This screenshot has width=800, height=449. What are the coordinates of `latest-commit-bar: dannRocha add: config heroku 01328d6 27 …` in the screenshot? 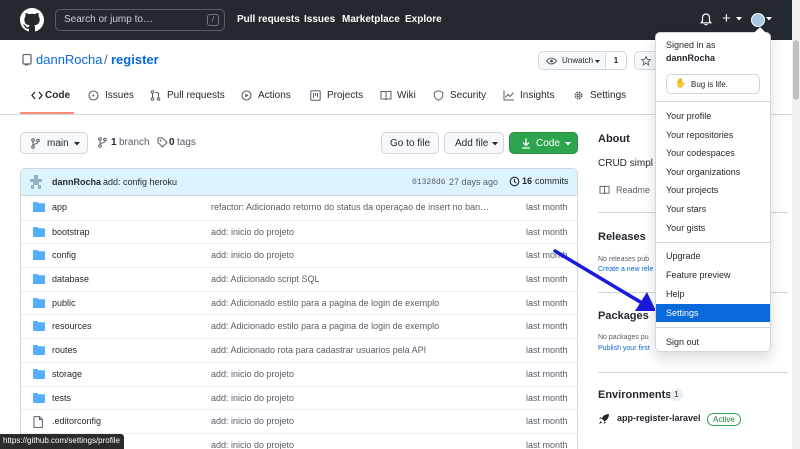 It's located at (299, 182).